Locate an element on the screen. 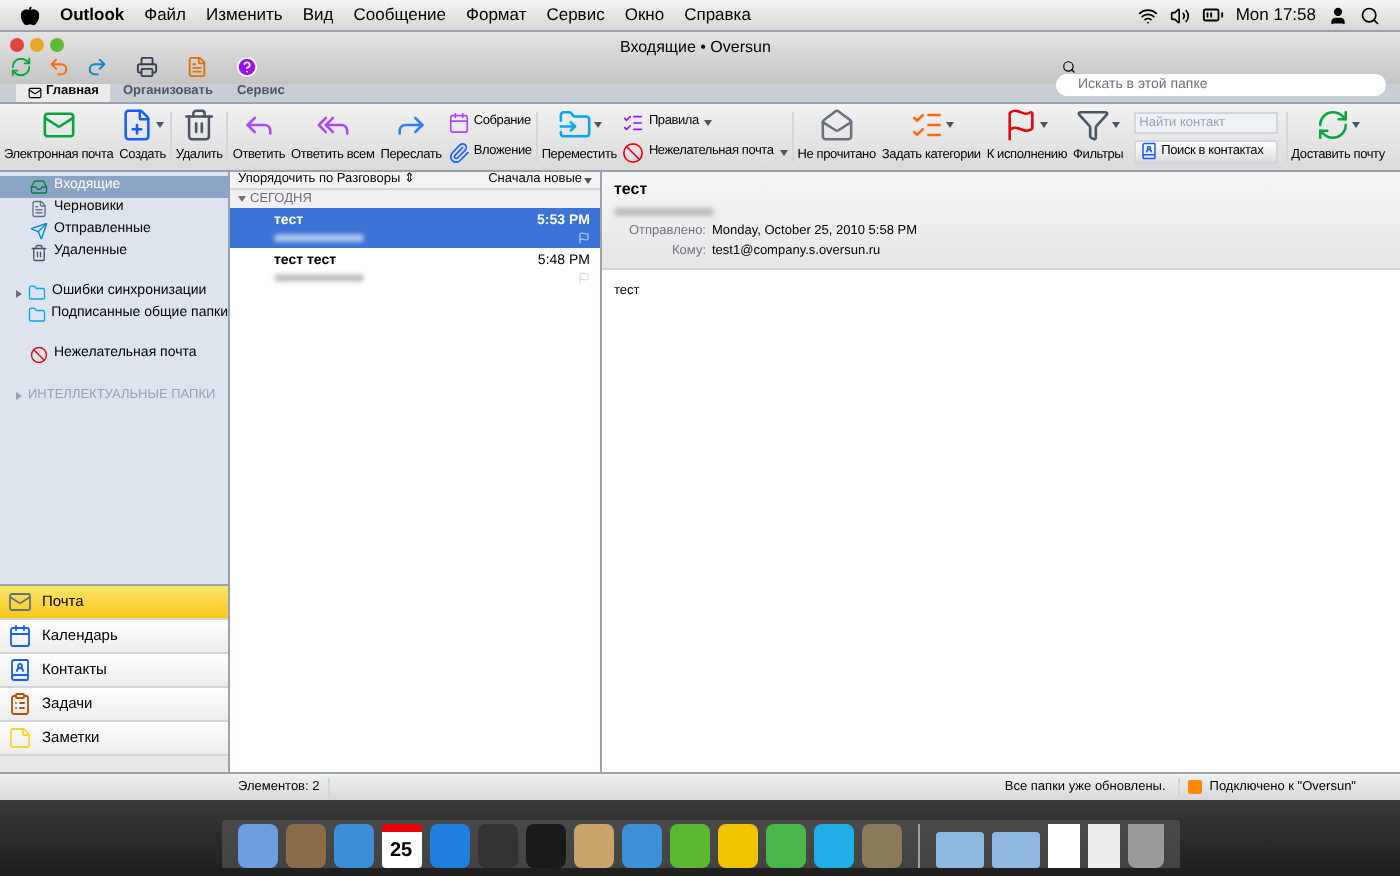 The image size is (1400, 876). zoom-window-button is located at coordinates (57, 45).